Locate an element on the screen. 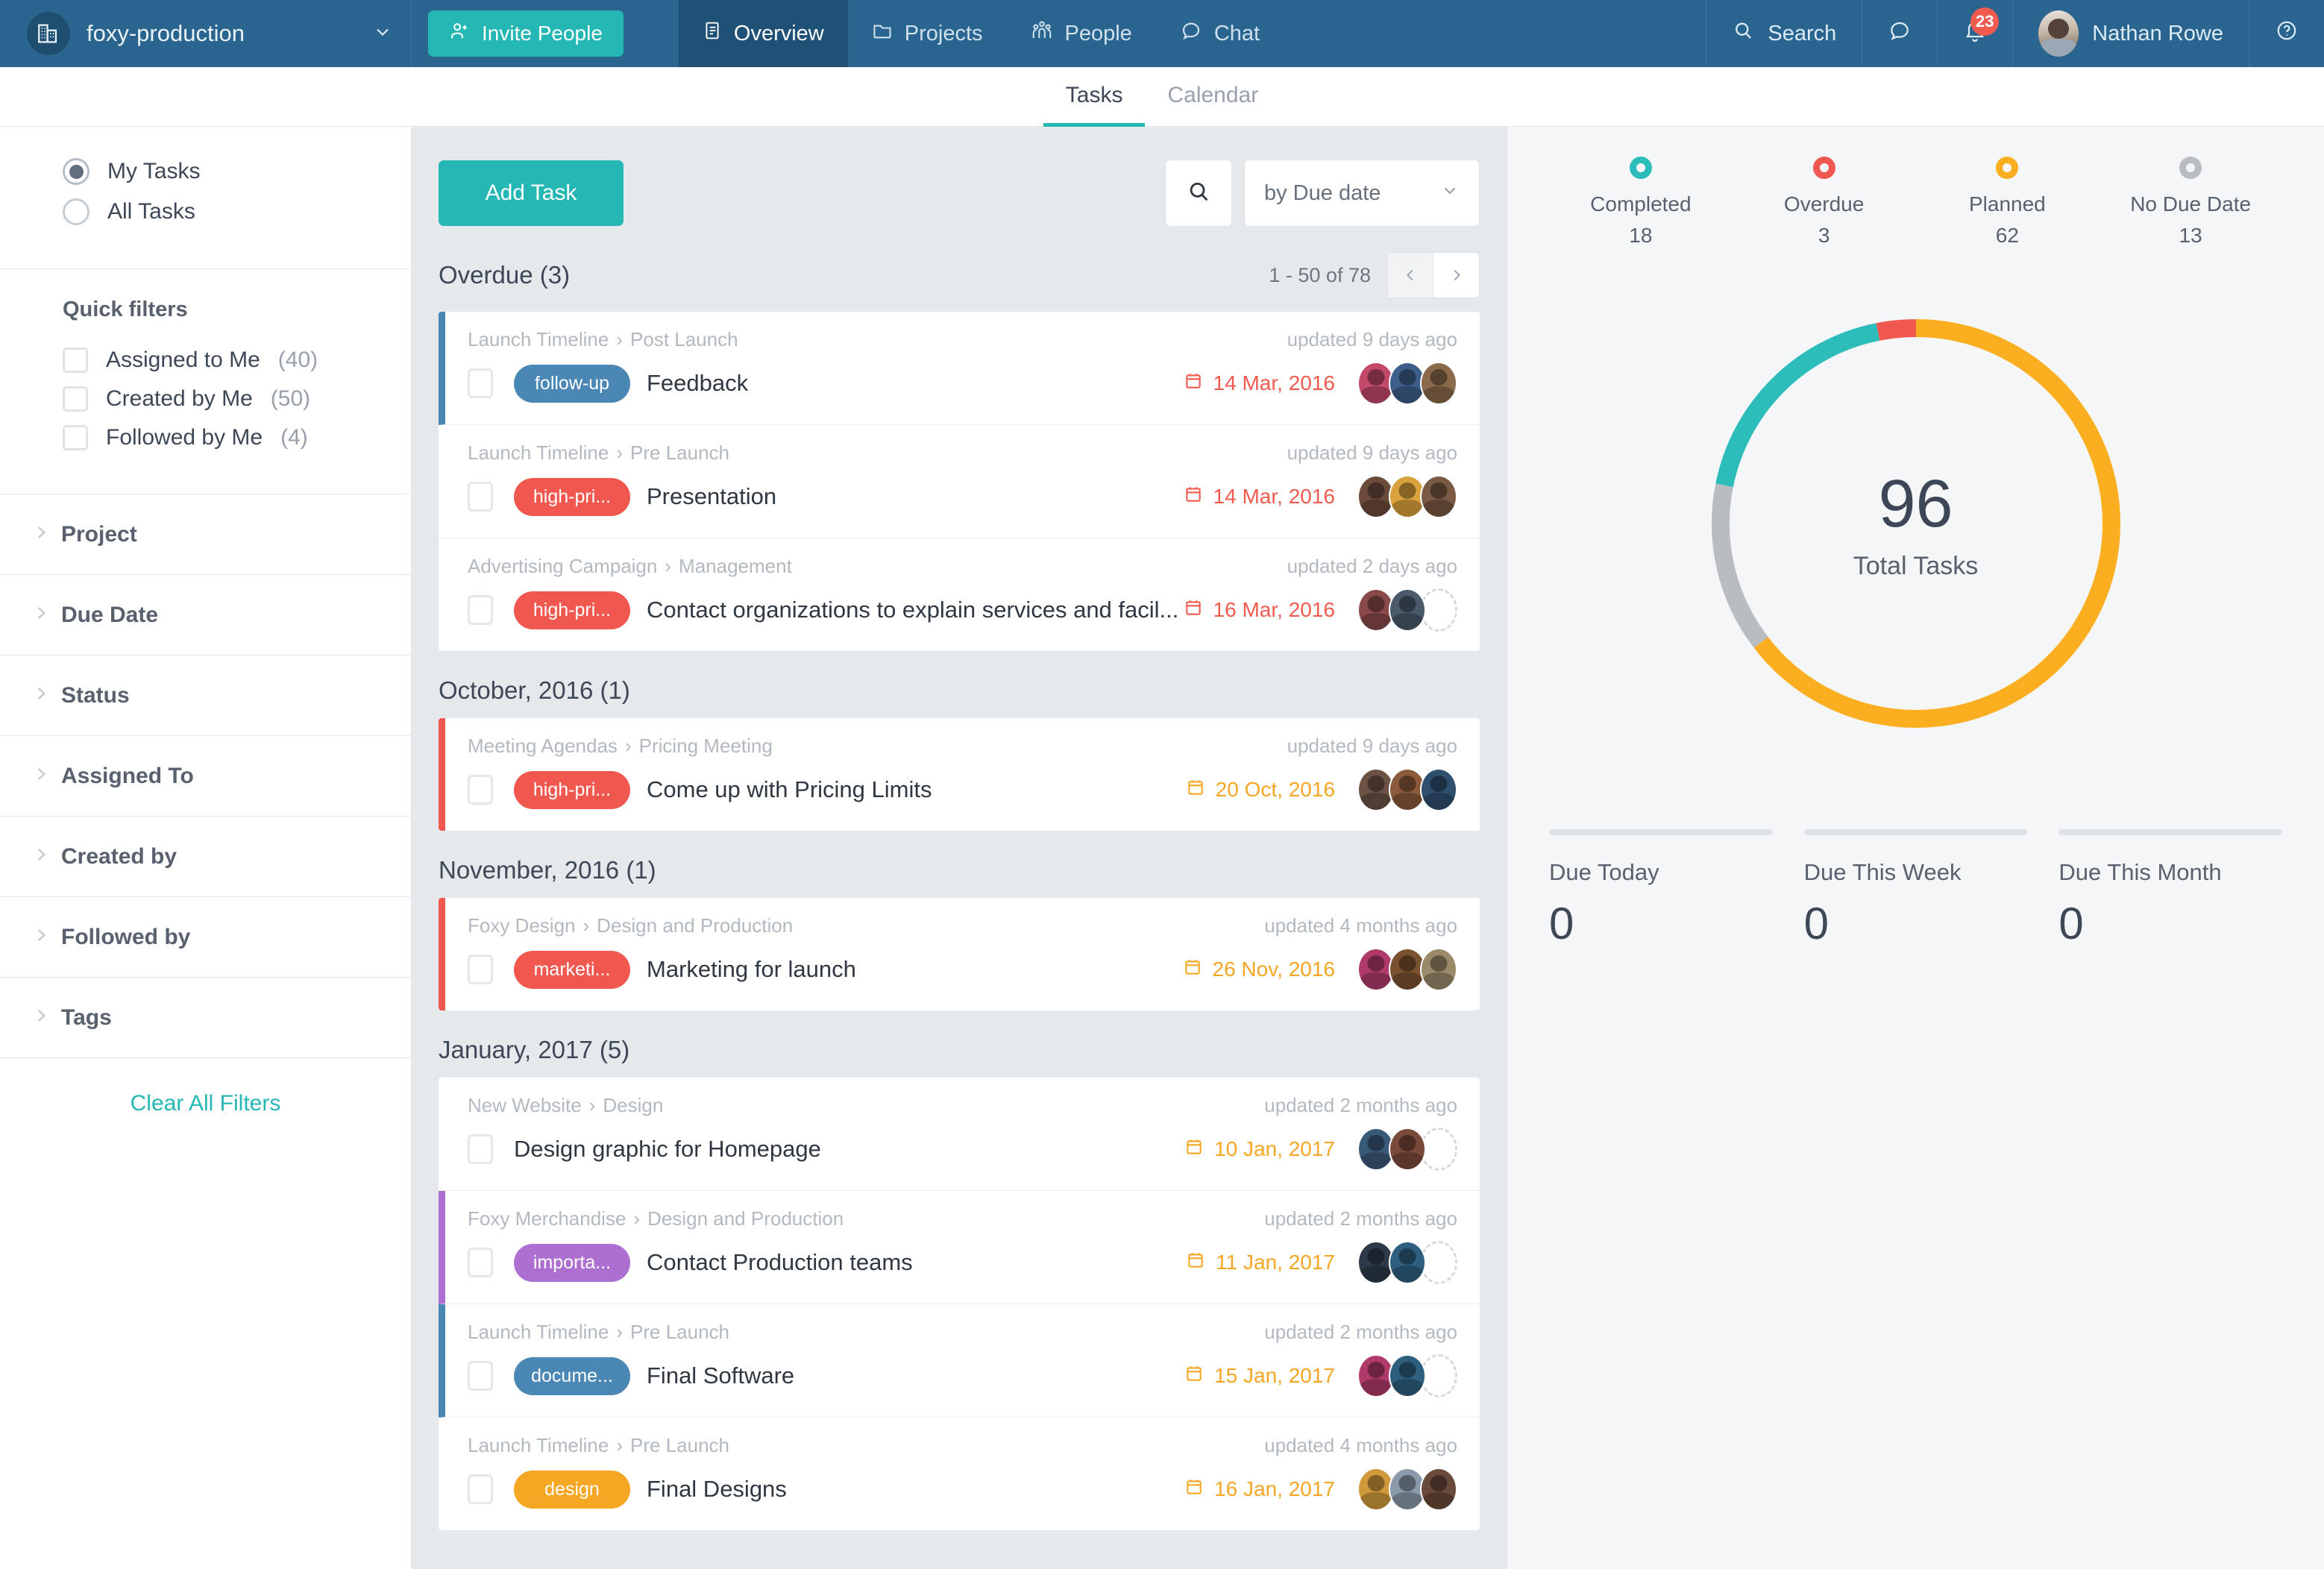  task-main: follow-up Feedback 14 Mar, 2016 is located at coordinates (963, 384).